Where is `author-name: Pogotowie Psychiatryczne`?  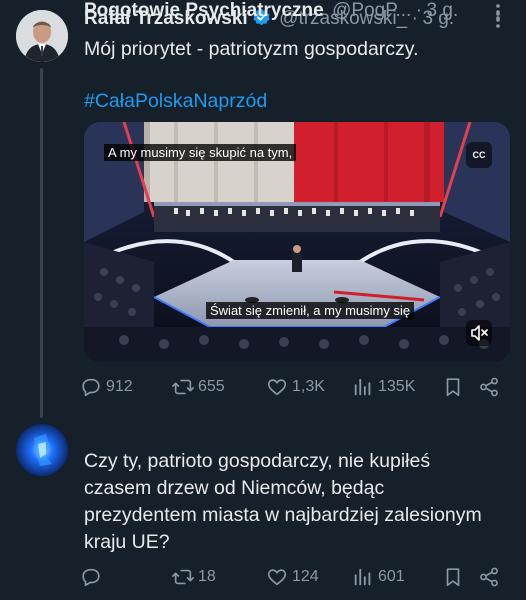 author-name: Pogotowie Psychiatryczne is located at coordinates (204, 10).